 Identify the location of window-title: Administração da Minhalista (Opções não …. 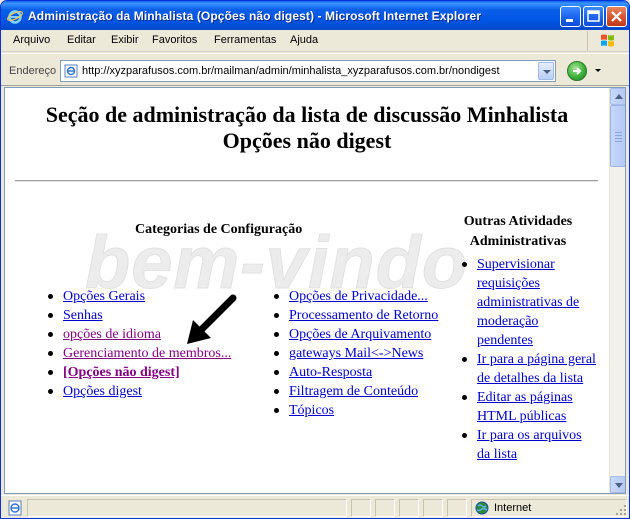
(255, 16).